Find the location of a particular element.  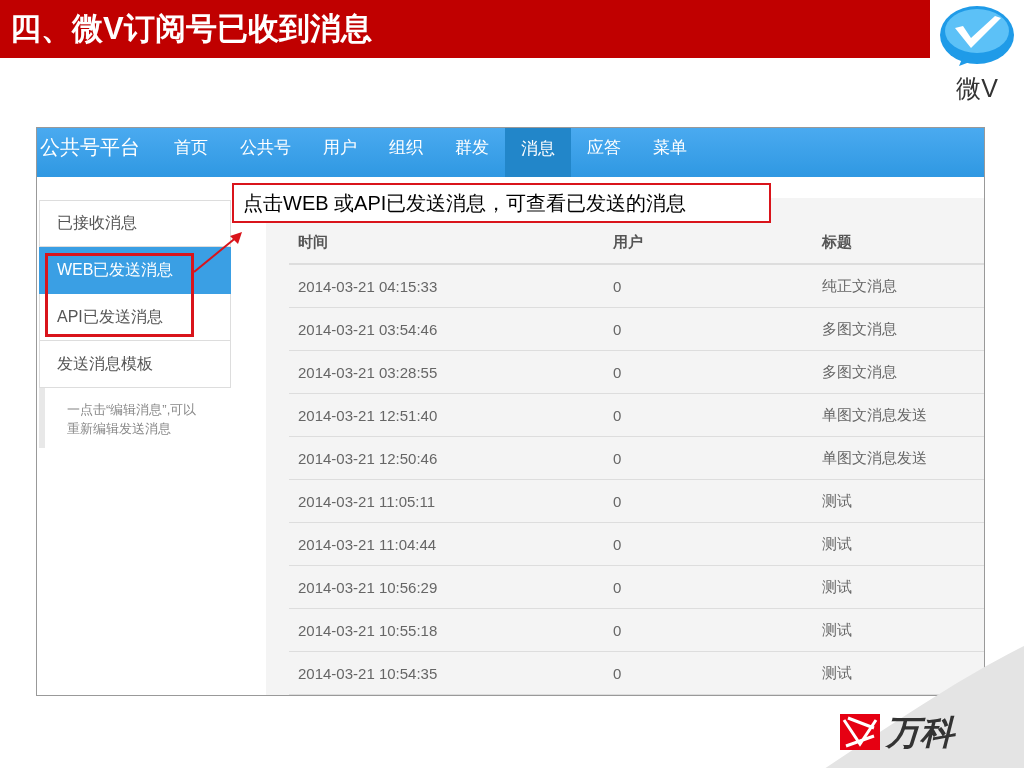

annotation-arrow is located at coordinates (217, 252).